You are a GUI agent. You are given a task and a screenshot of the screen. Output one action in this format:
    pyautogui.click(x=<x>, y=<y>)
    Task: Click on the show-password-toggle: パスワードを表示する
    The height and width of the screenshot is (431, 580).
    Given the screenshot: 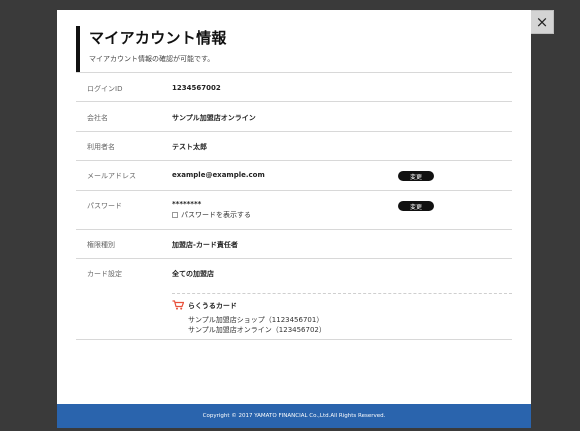 What is the action you would take?
    pyautogui.click(x=211, y=215)
    